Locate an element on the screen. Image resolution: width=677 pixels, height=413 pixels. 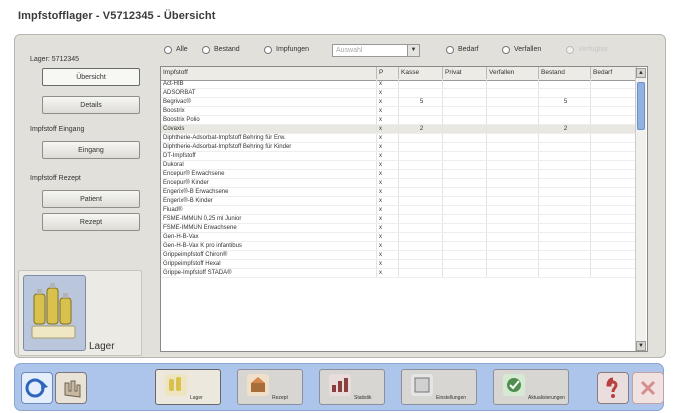
table-row: FSME-IMMUN 0,25 ml Junior x is located at coordinates (399, 219).